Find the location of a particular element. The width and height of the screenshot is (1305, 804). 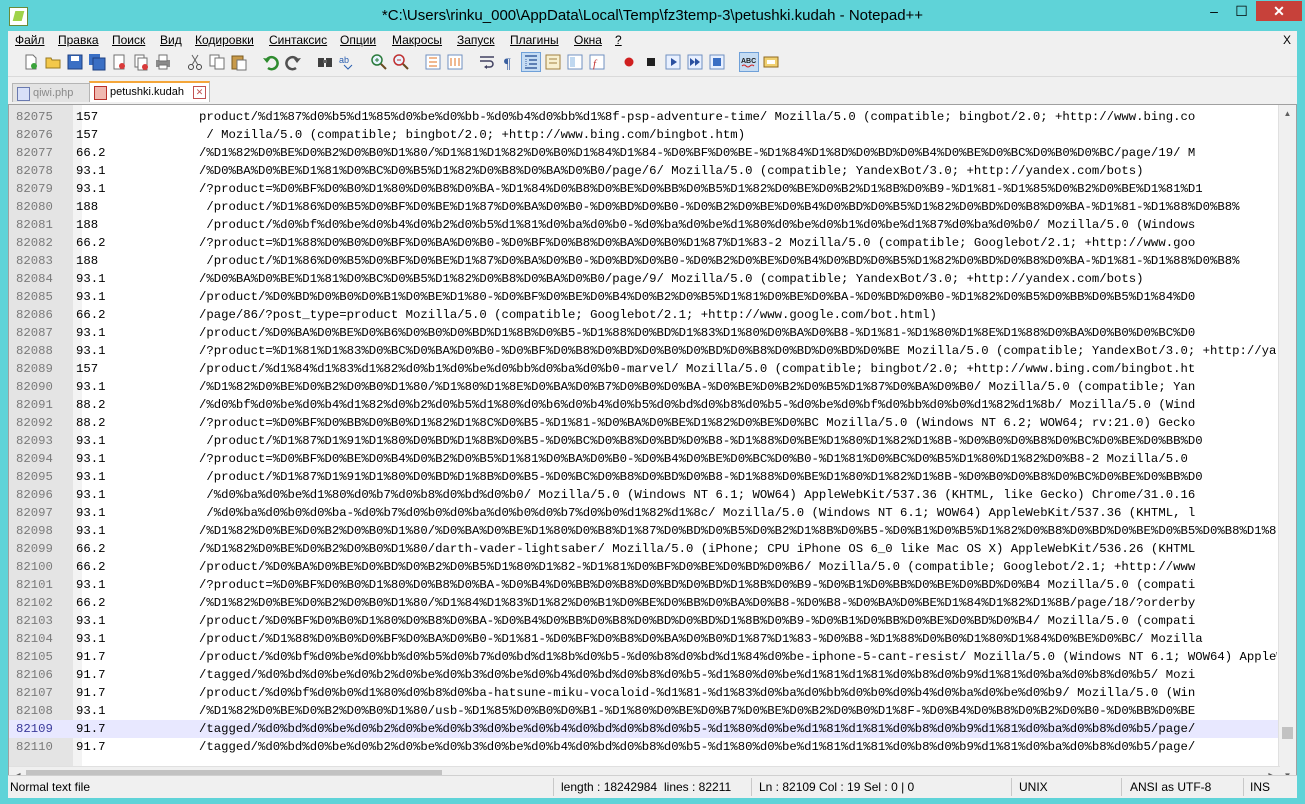

line-number: 82086 is located at coordinates (34, 315).